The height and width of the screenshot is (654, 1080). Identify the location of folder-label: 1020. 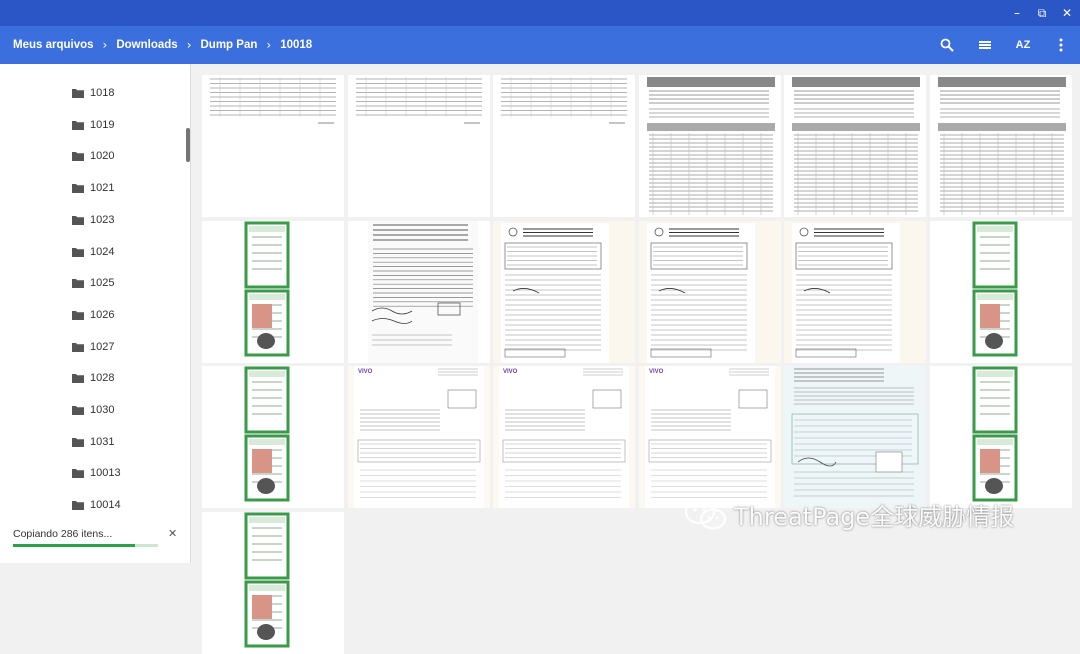
(102, 156).